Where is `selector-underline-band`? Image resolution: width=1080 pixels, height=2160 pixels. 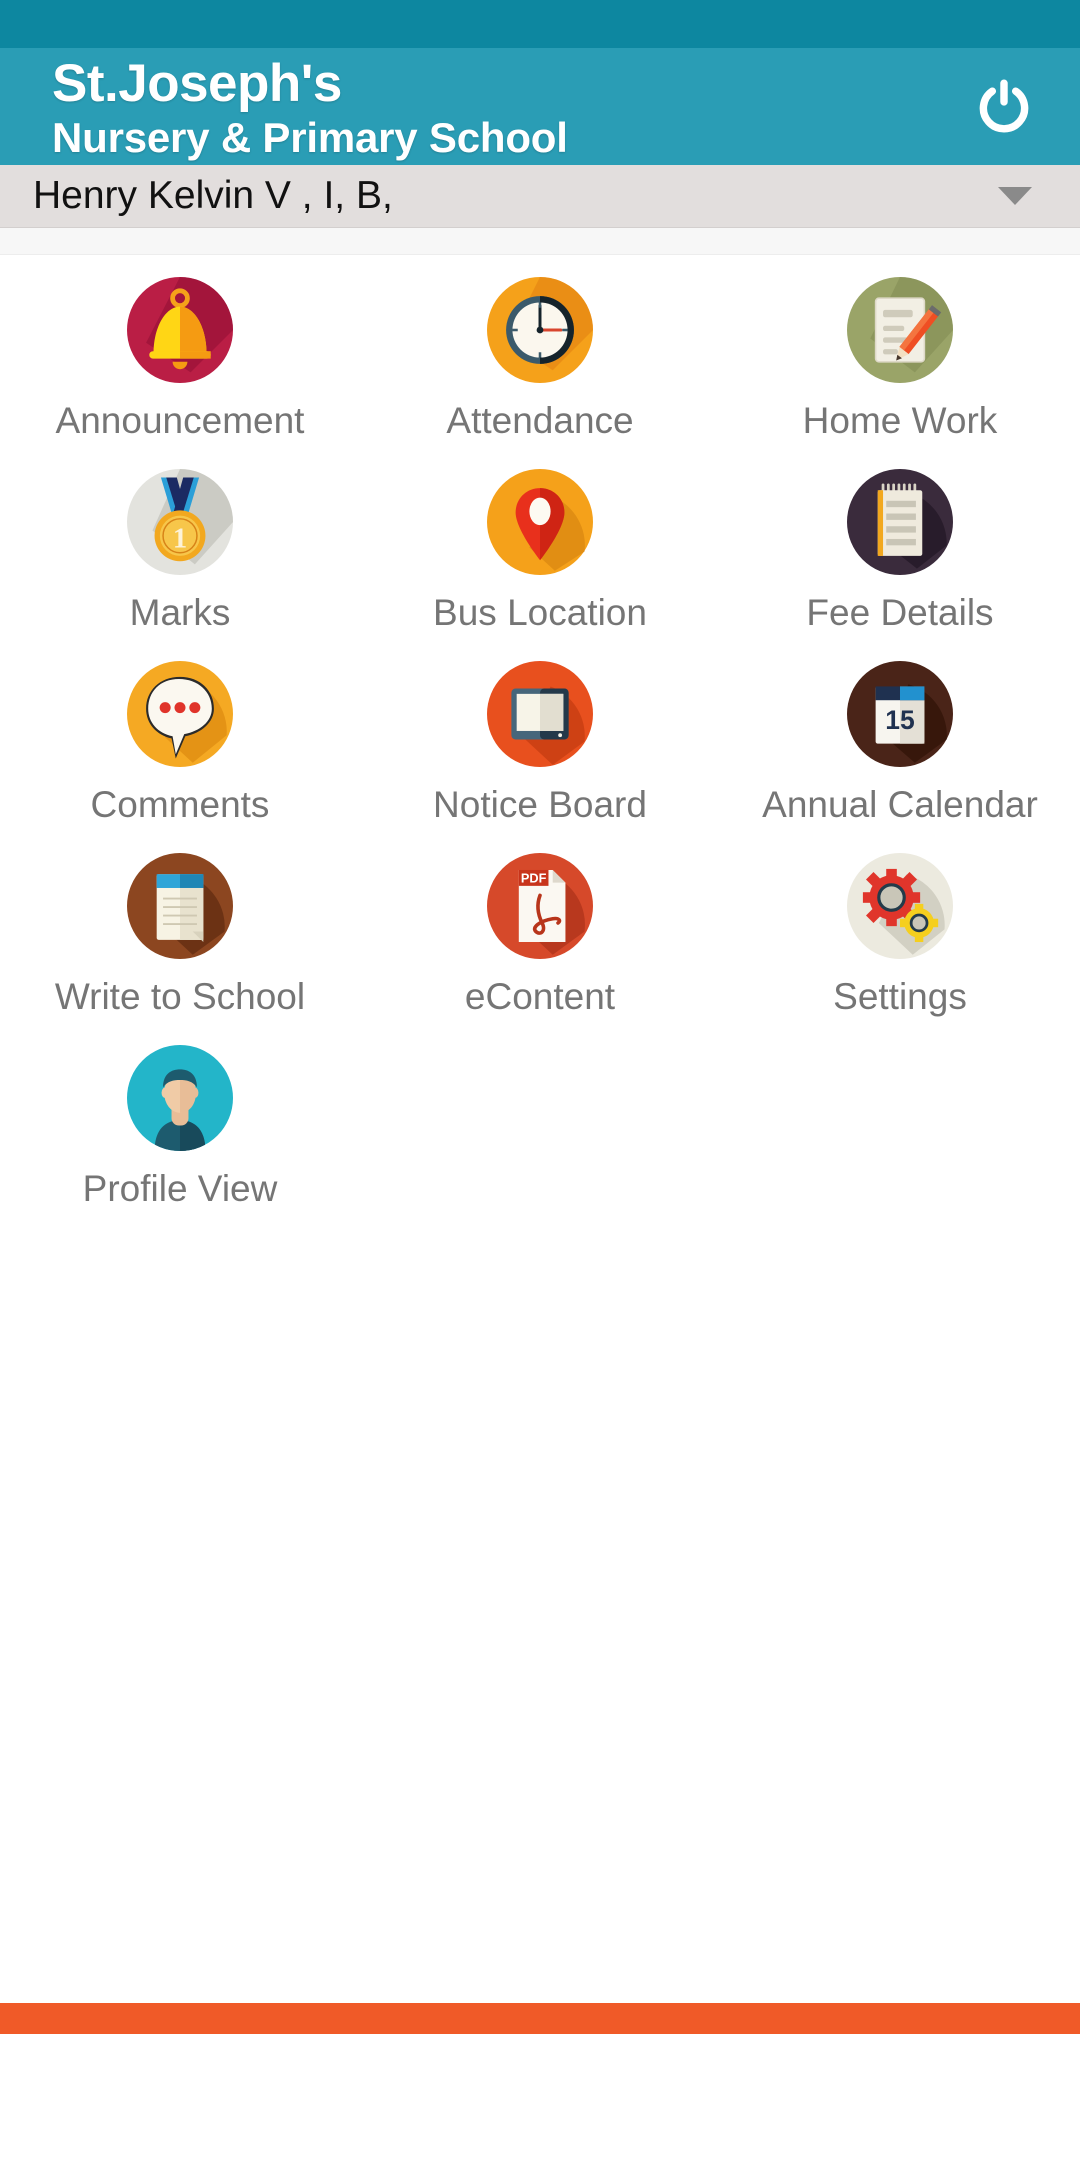
selector-underline-band is located at coordinates (540, 241).